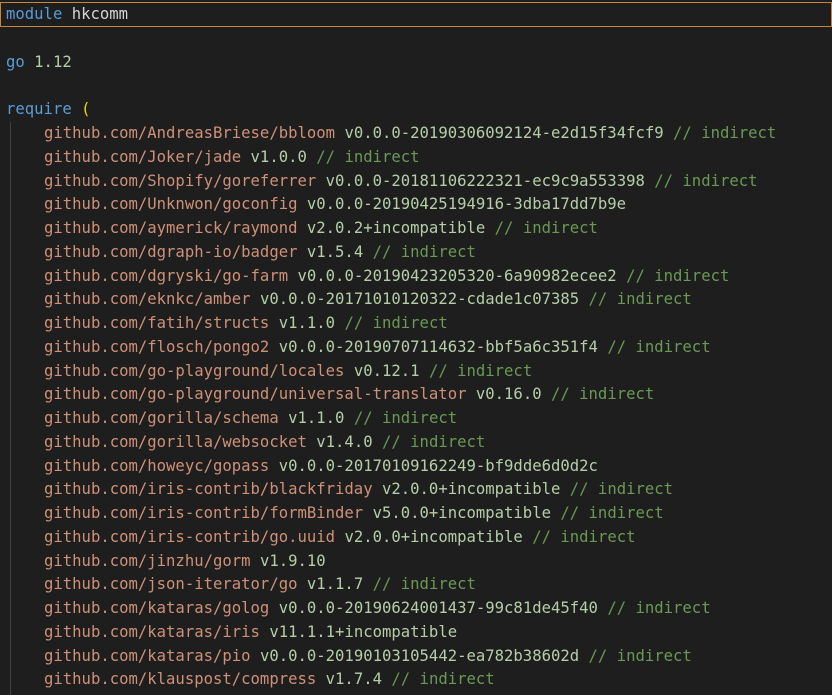 The image size is (832, 695). I want to click on module-path: github.com/kataras/golog, so click(157, 608).